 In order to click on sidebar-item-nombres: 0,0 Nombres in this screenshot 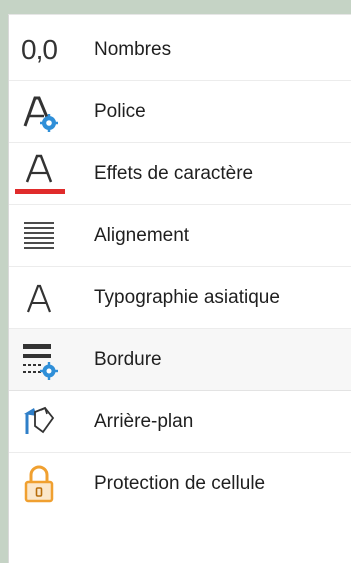, I will do `click(180, 50)`.